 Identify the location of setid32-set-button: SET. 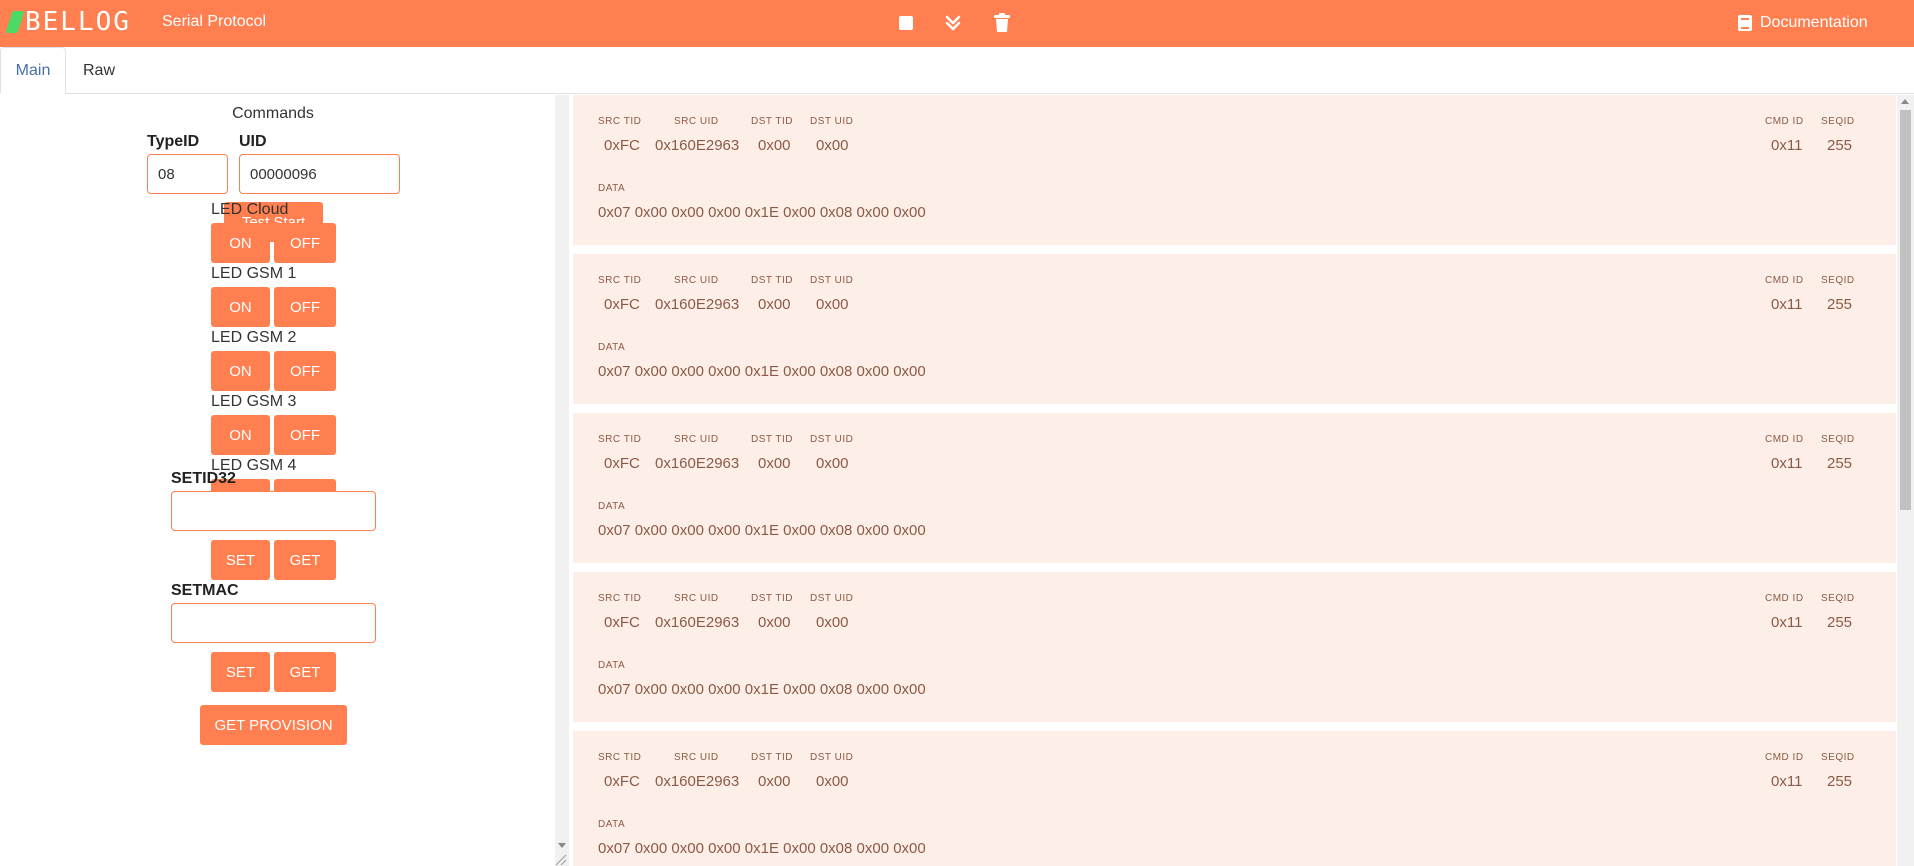
(240, 560).